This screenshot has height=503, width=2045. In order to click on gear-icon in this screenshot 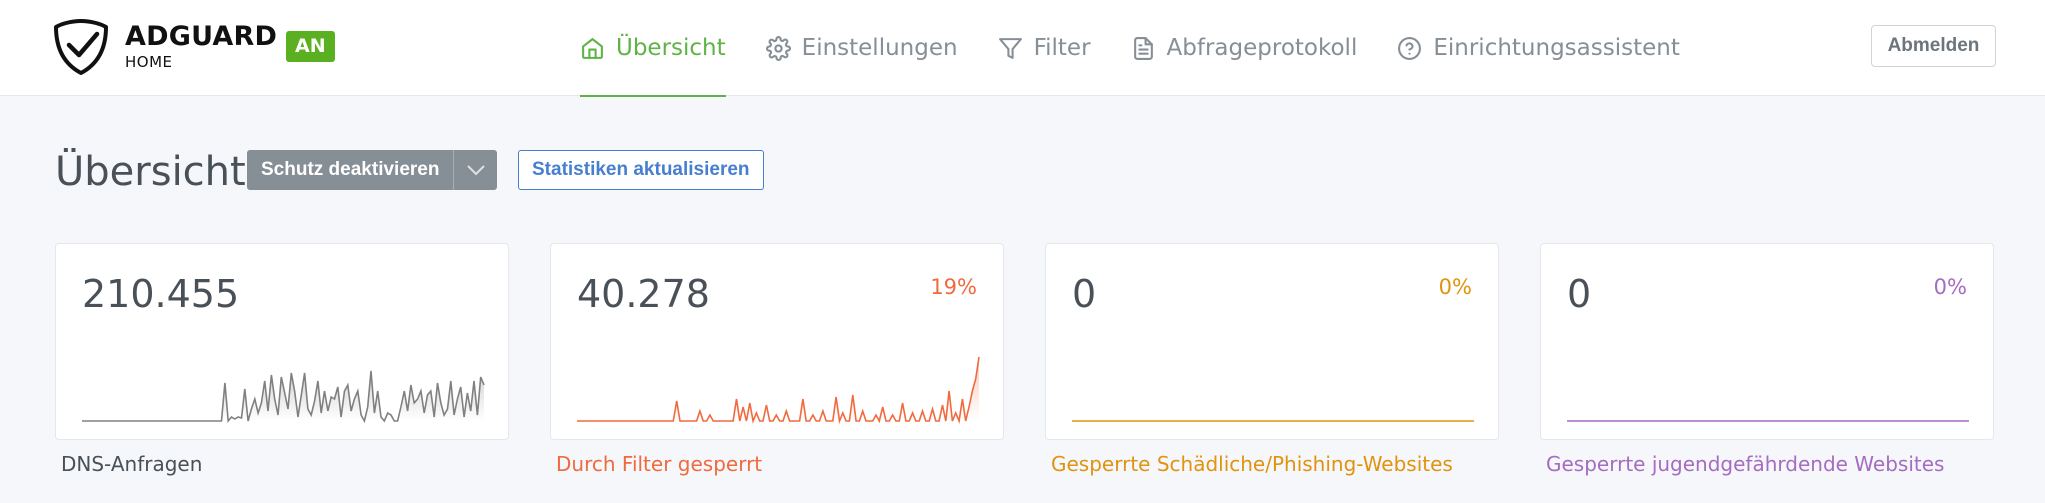, I will do `click(778, 48)`.